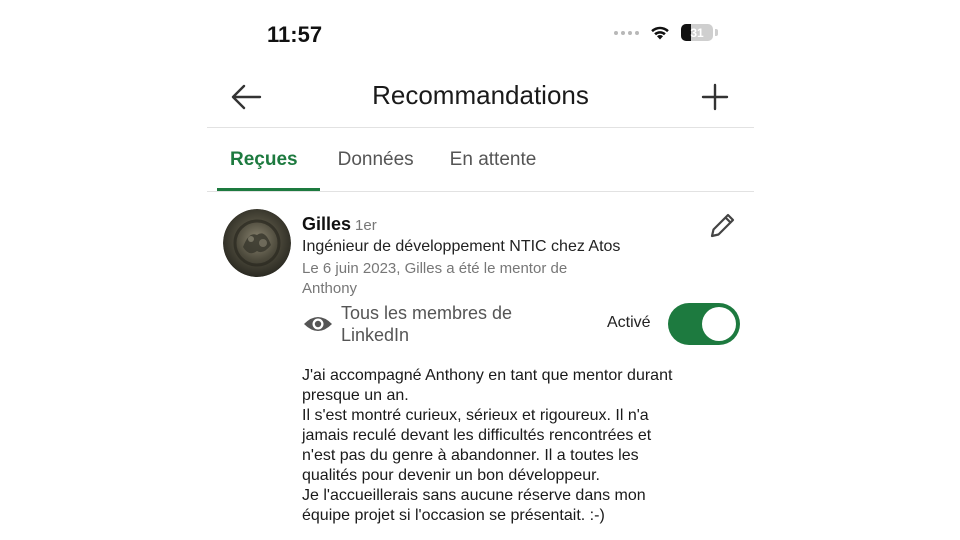  What do you see at coordinates (263, 160) in the screenshot?
I see `tab-recues: Reçues` at bounding box center [263, 160].